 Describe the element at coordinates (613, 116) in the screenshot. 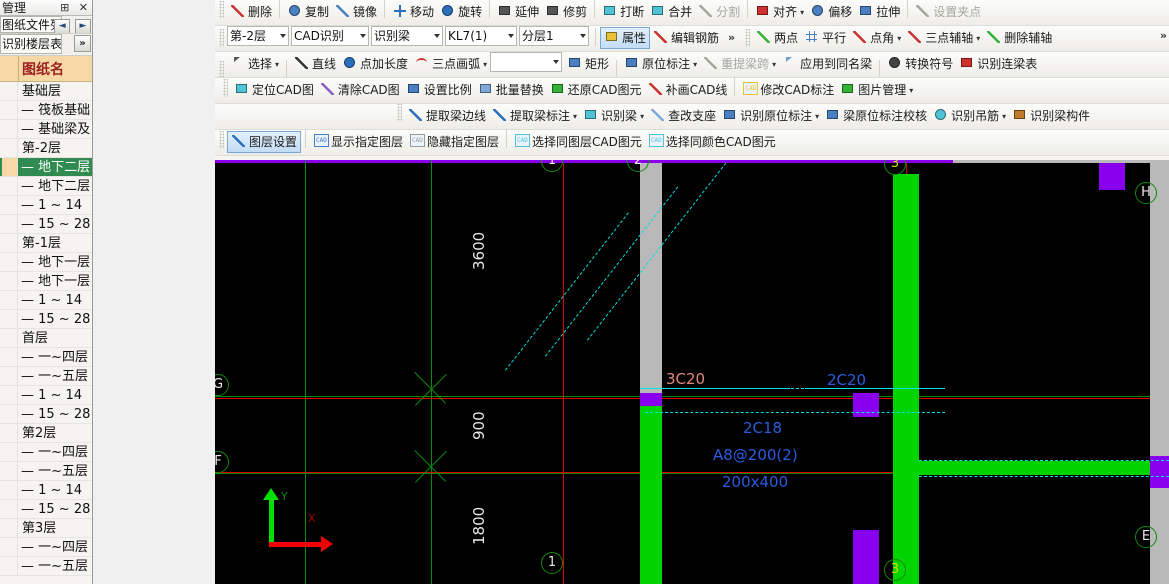

I see `recognize-beam-button: 识别梁 ▾` at that location.